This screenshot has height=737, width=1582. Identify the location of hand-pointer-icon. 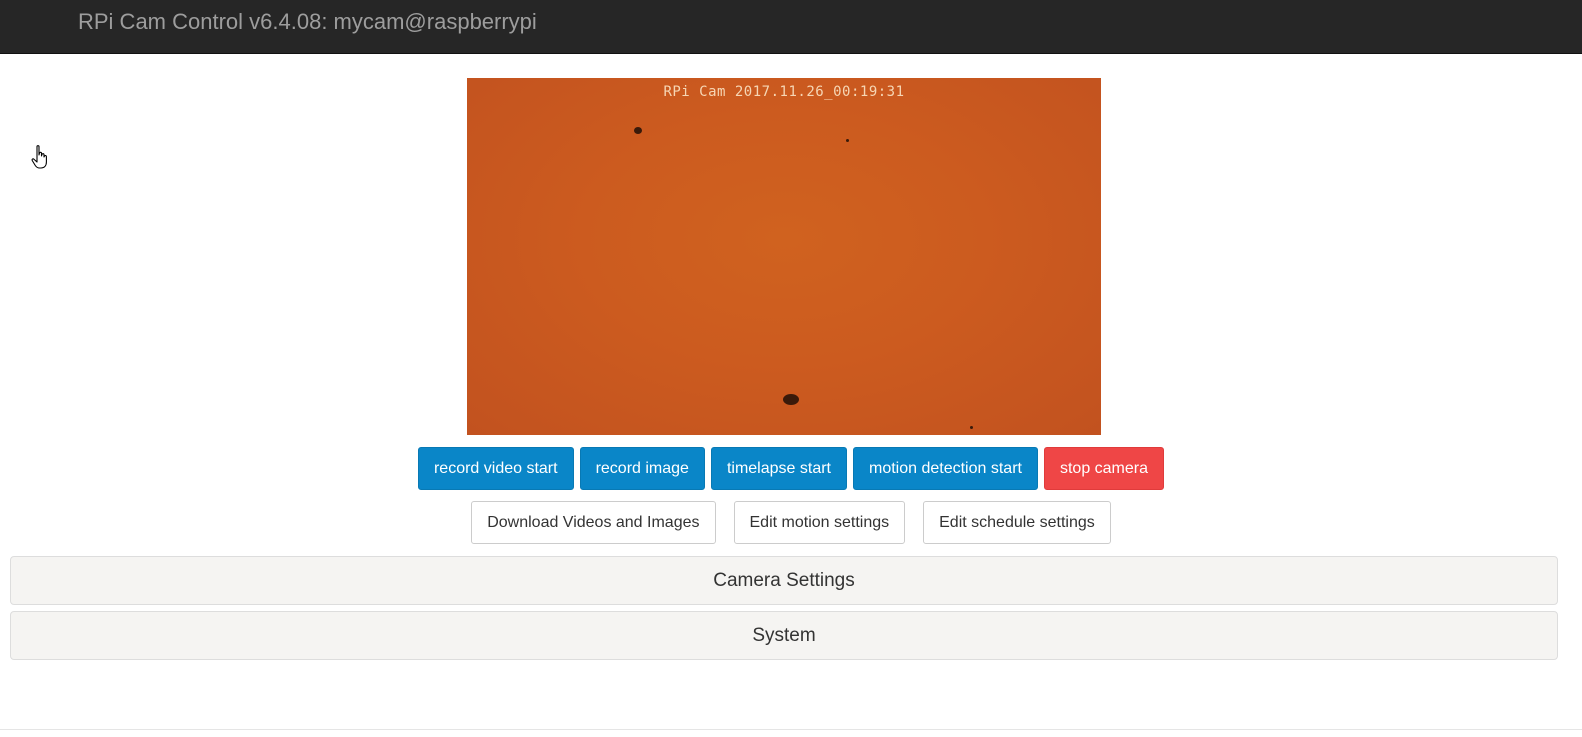
(39, 157).